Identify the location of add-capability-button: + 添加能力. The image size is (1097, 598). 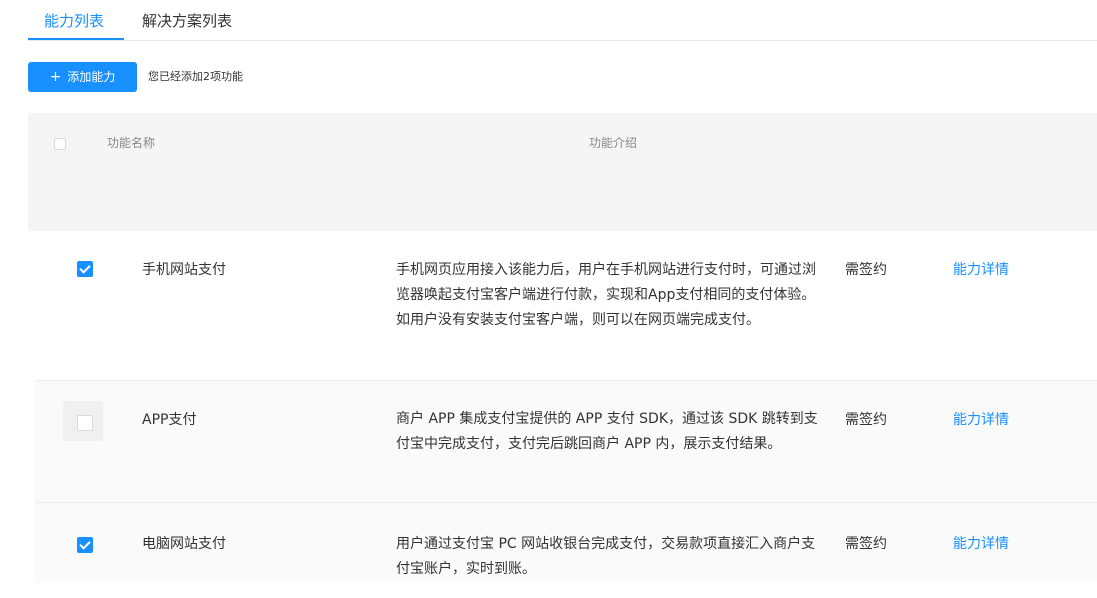
(82, 77).